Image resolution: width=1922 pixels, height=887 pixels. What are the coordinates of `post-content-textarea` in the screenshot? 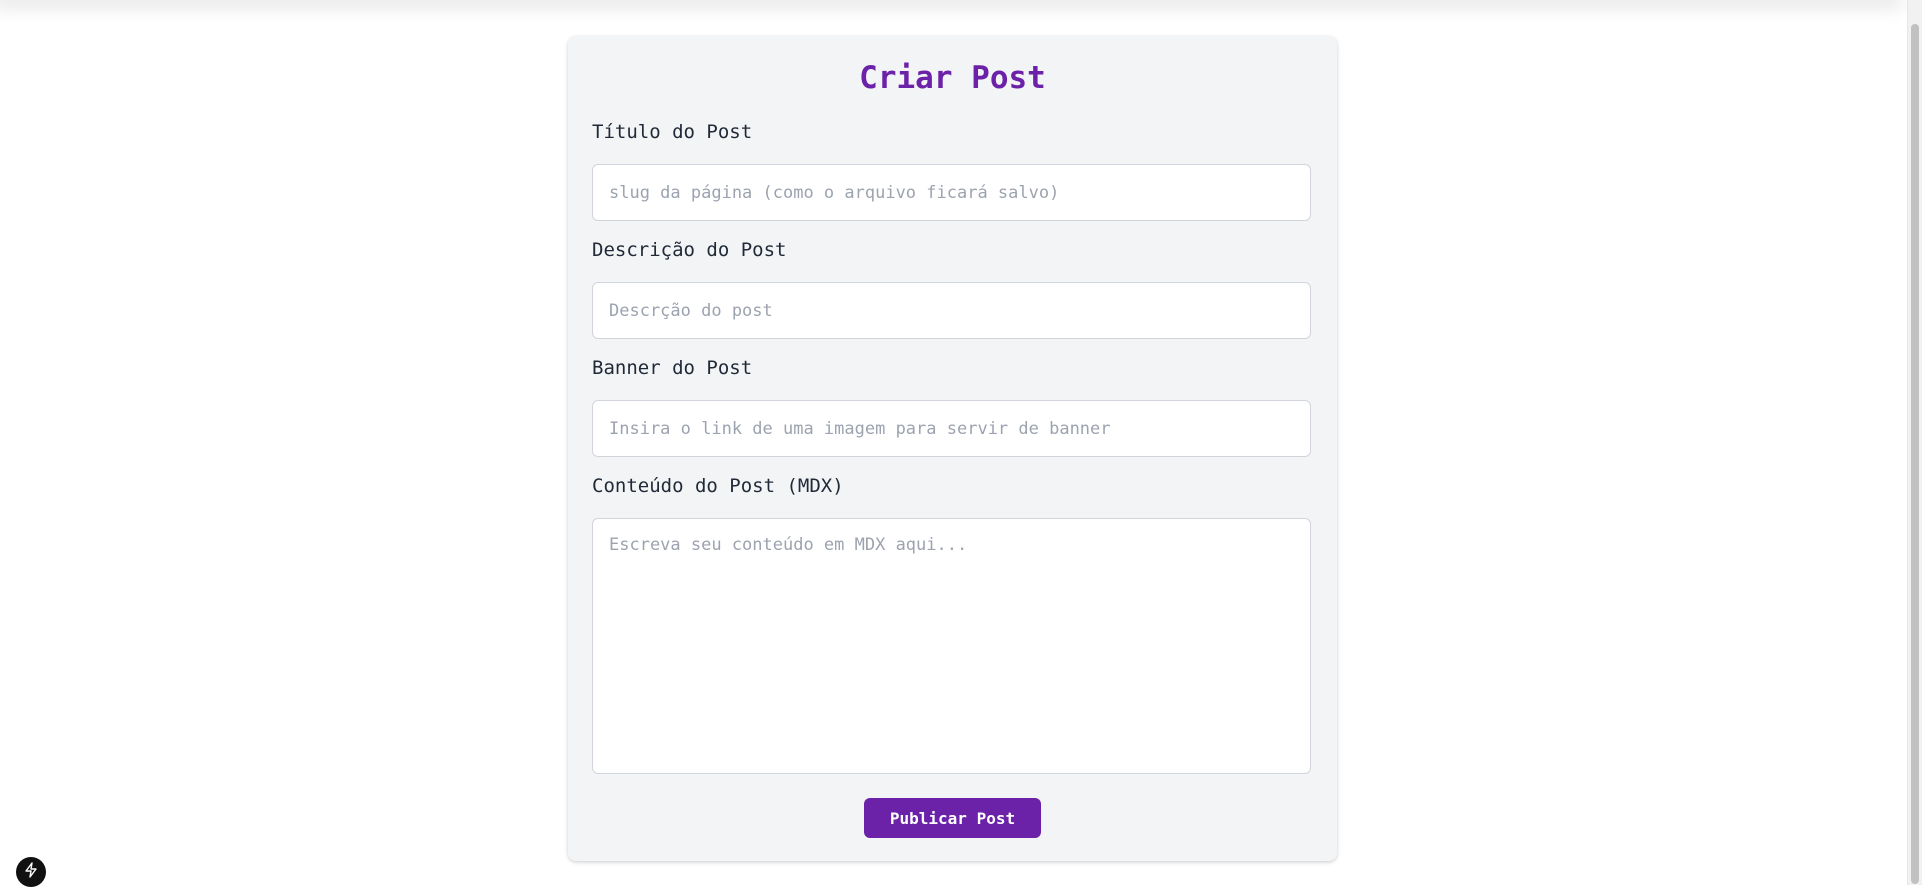 It's located at (951, 646).